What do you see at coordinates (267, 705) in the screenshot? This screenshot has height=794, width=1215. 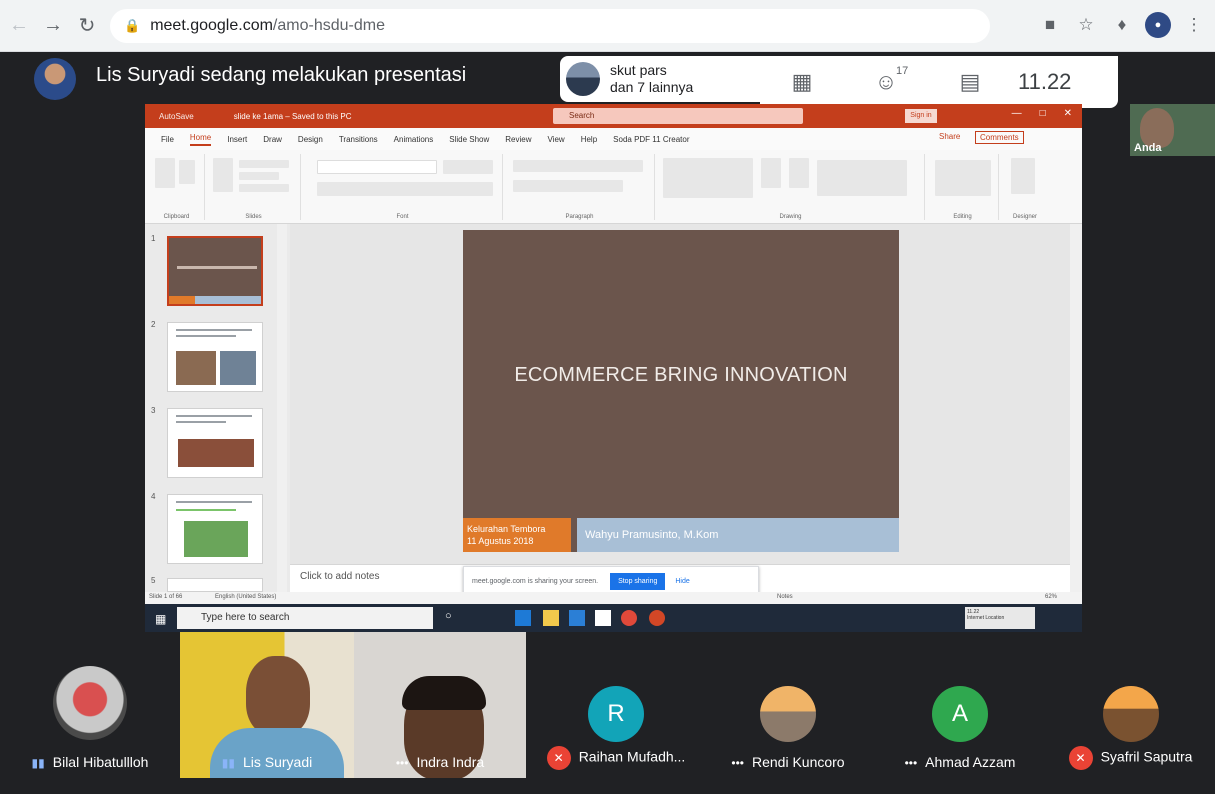 I see `participant-tile-video: ▮▮ Lis Suryadi` at bounding box center [267, 705].